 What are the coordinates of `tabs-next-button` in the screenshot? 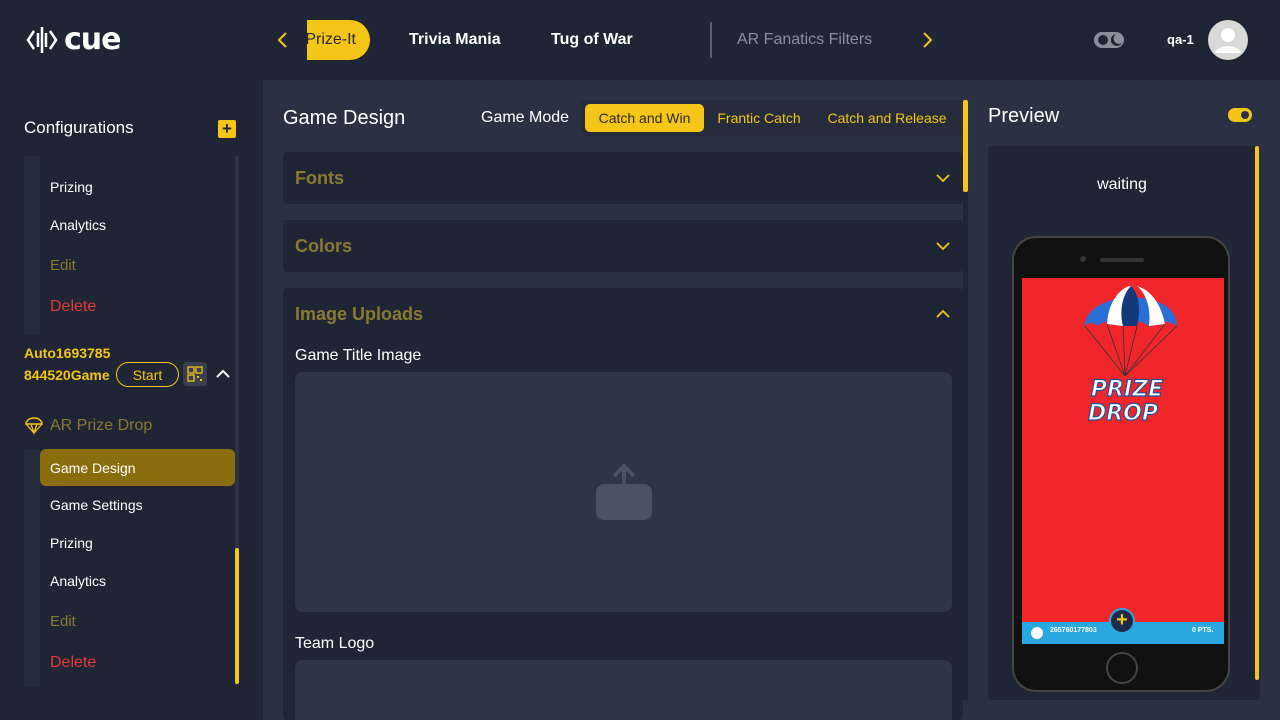 It's located at (928, 40).